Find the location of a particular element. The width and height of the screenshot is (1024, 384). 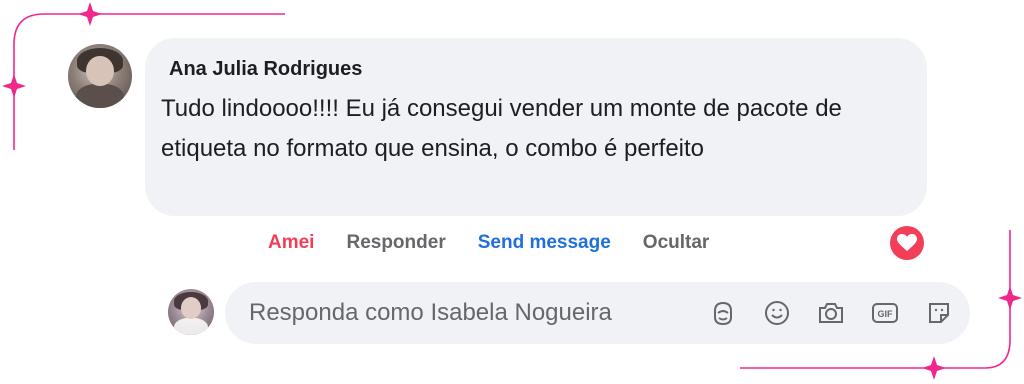

heart-icon is located at coordinates (907, 243).